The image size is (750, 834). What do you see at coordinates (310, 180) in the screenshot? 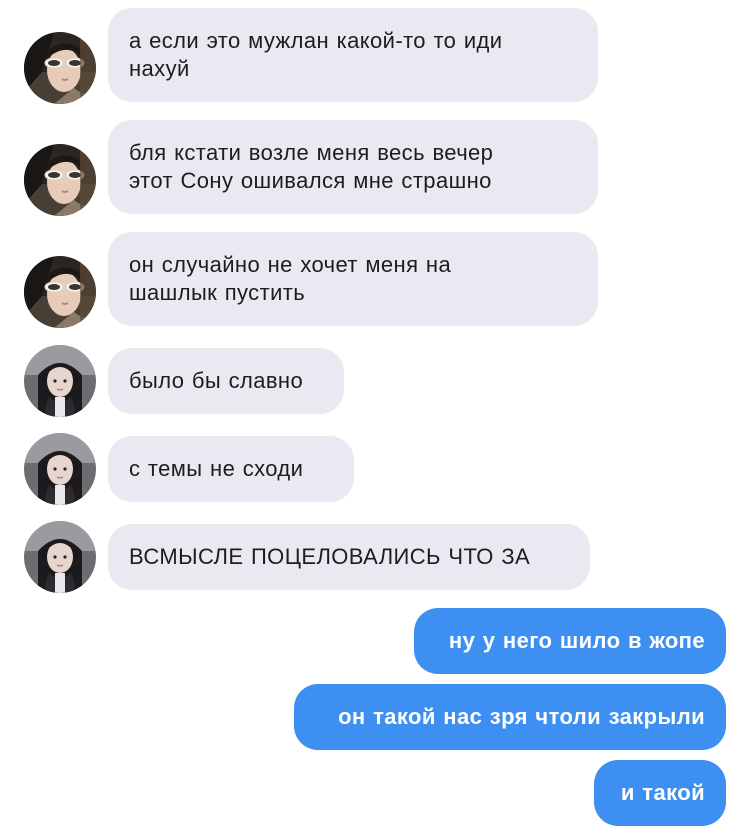
I see `message-text-line: этот Сону ошивался мне страшно` at bounding box center [310, 180].